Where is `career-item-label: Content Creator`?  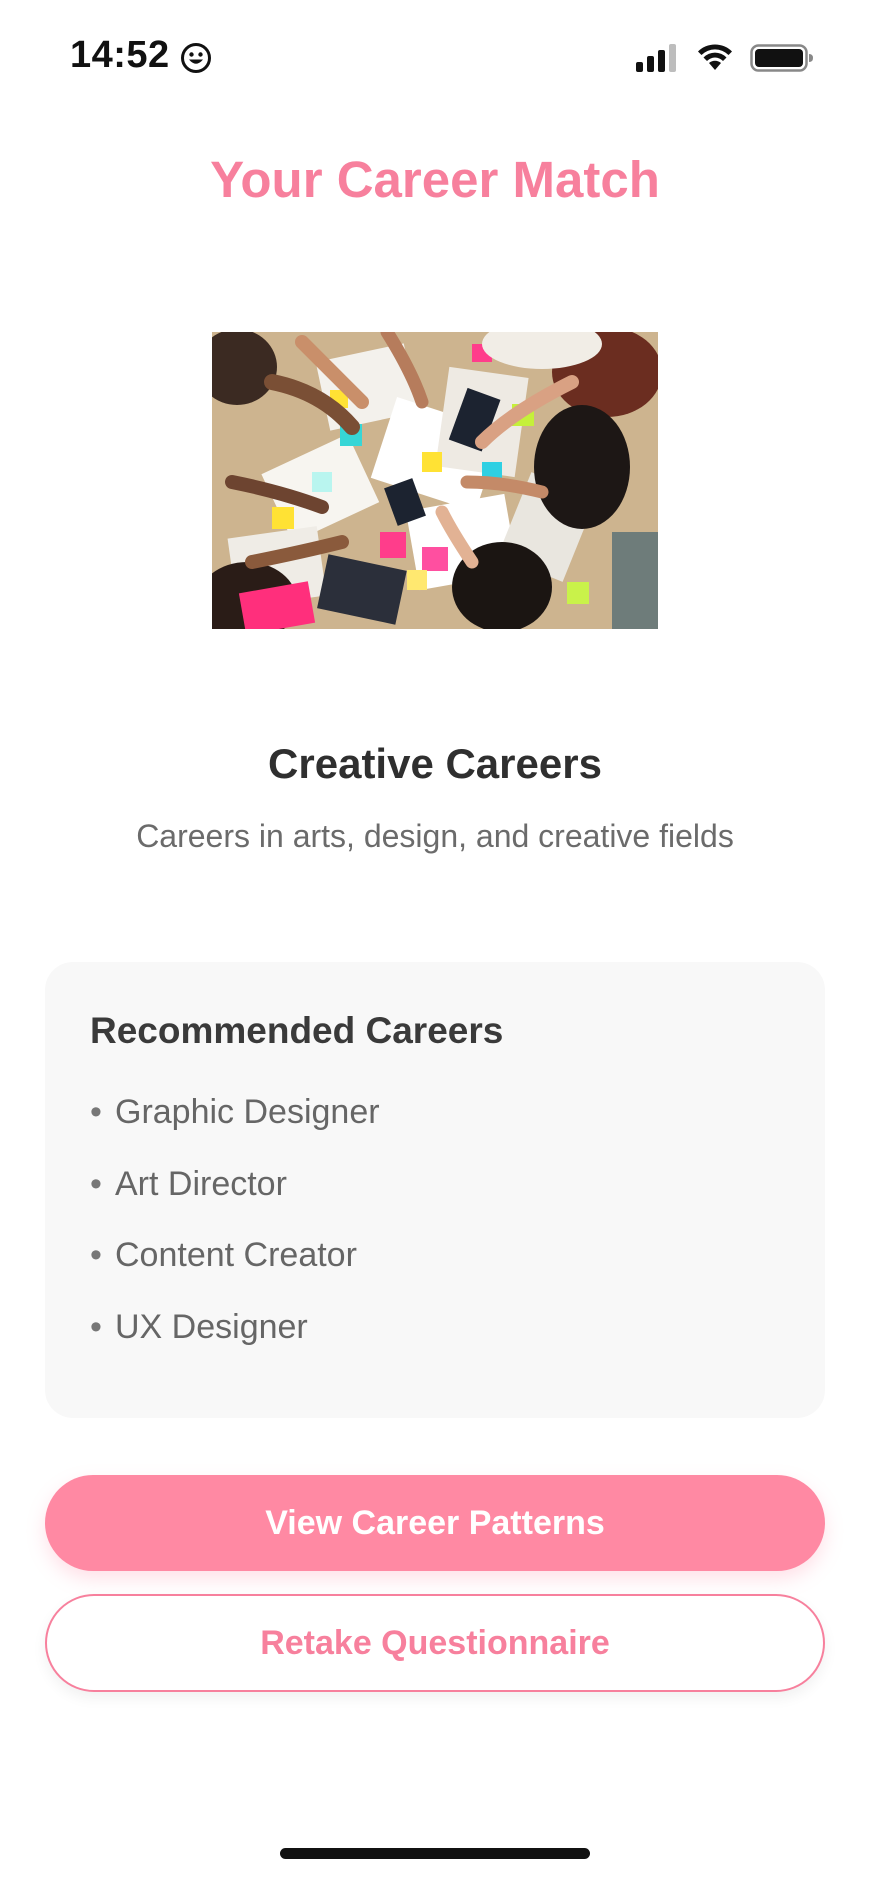
career-item-label: Content Creator is located at coordinates (236, 1255).